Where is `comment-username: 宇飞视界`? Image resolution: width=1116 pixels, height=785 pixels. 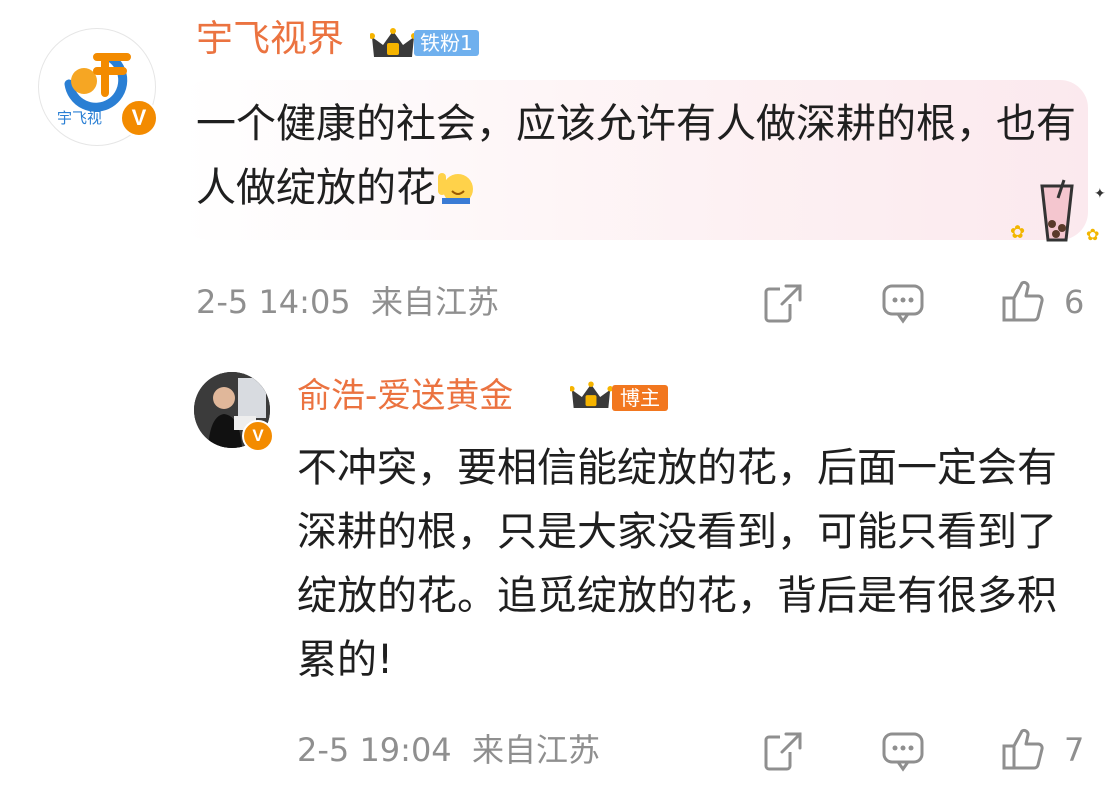
comment-username: 宇飞视界 is located at coordinates (270, 39).